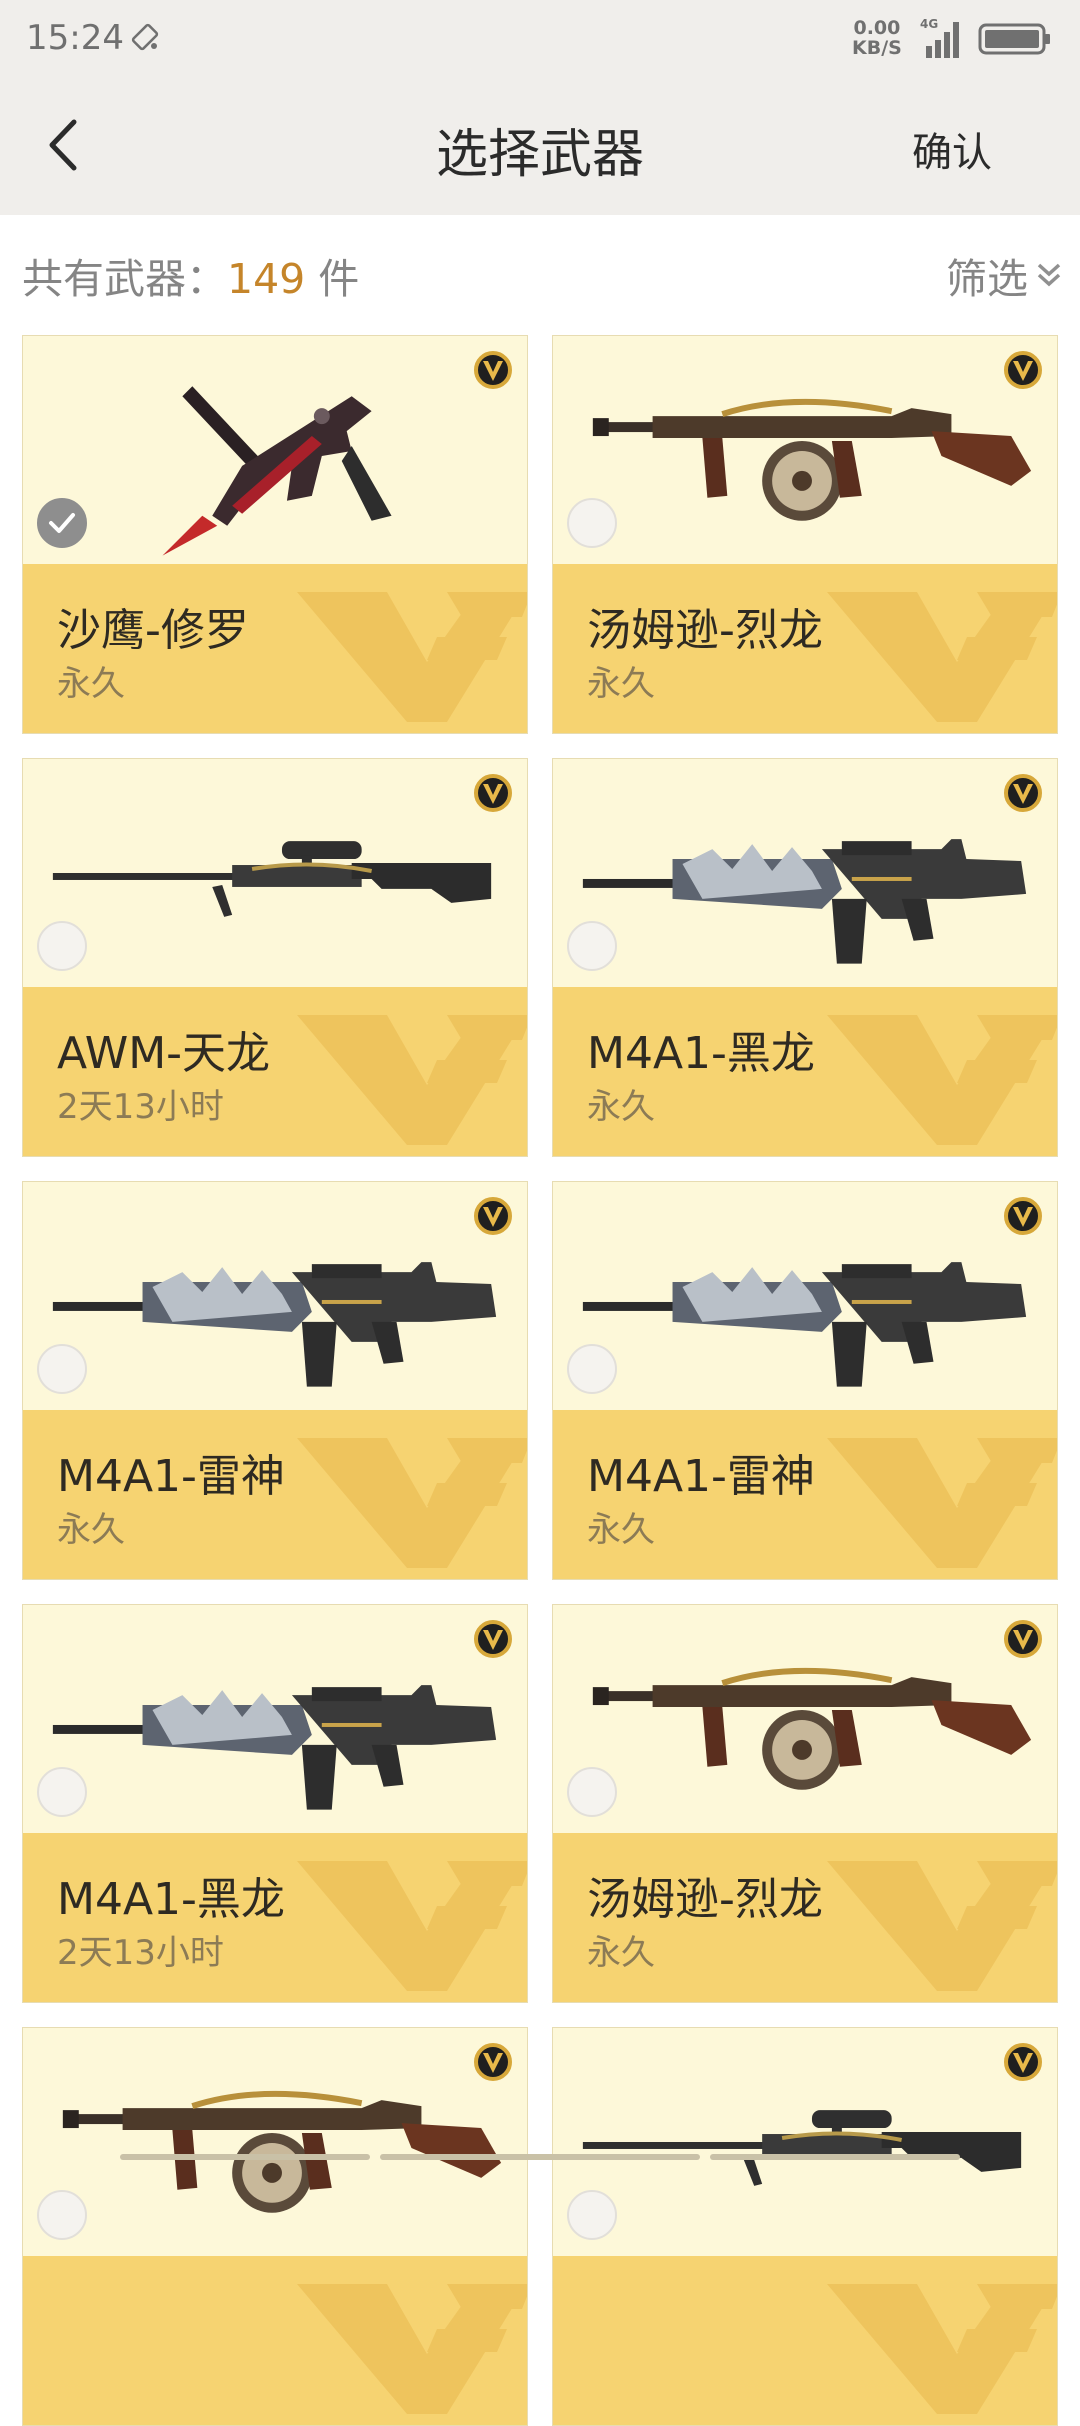  Describe the element at coordinates (939, 37) in the screenshot. I see `signal-icon: 4G` at that location.